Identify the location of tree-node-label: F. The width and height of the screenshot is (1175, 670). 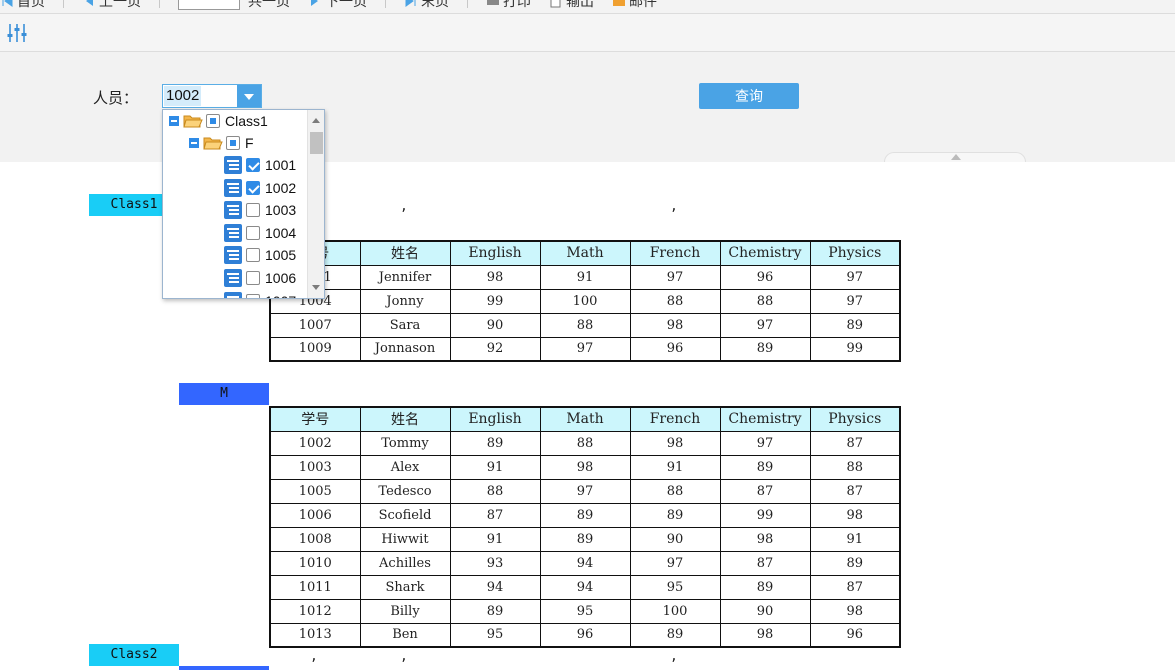
(249, 143).